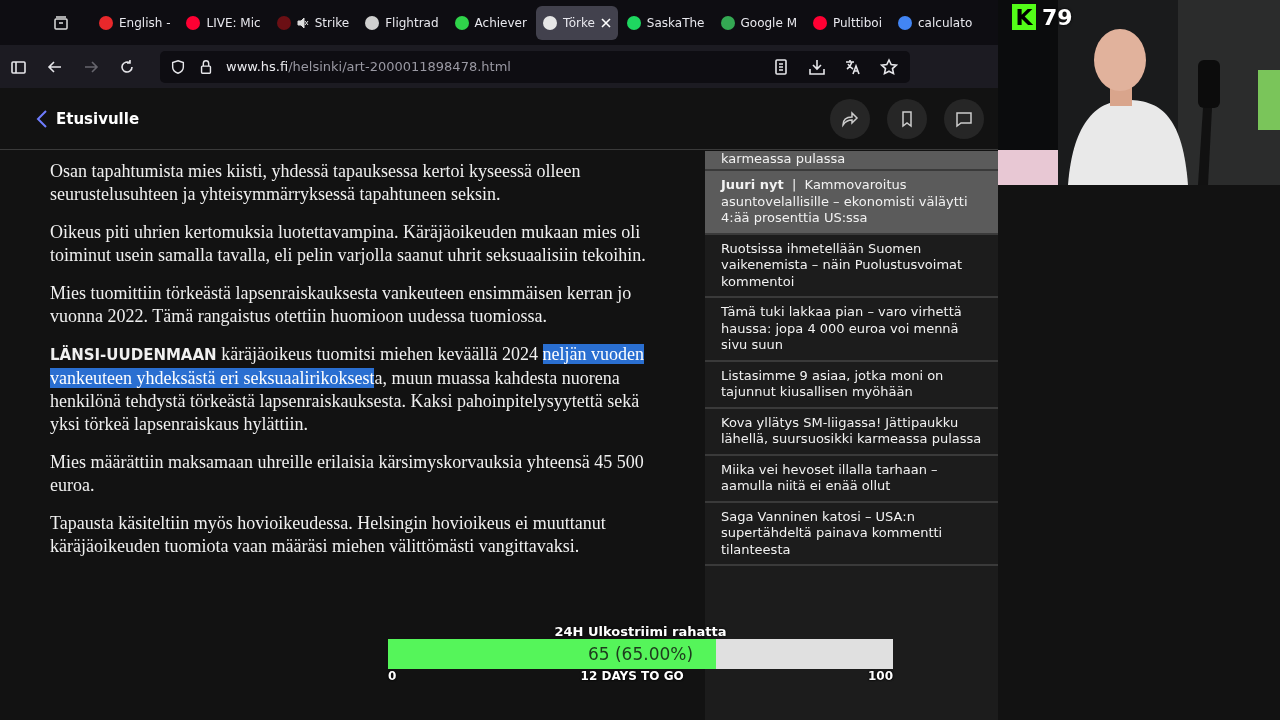  I want to click on bookmark-button, so click(907, 118).